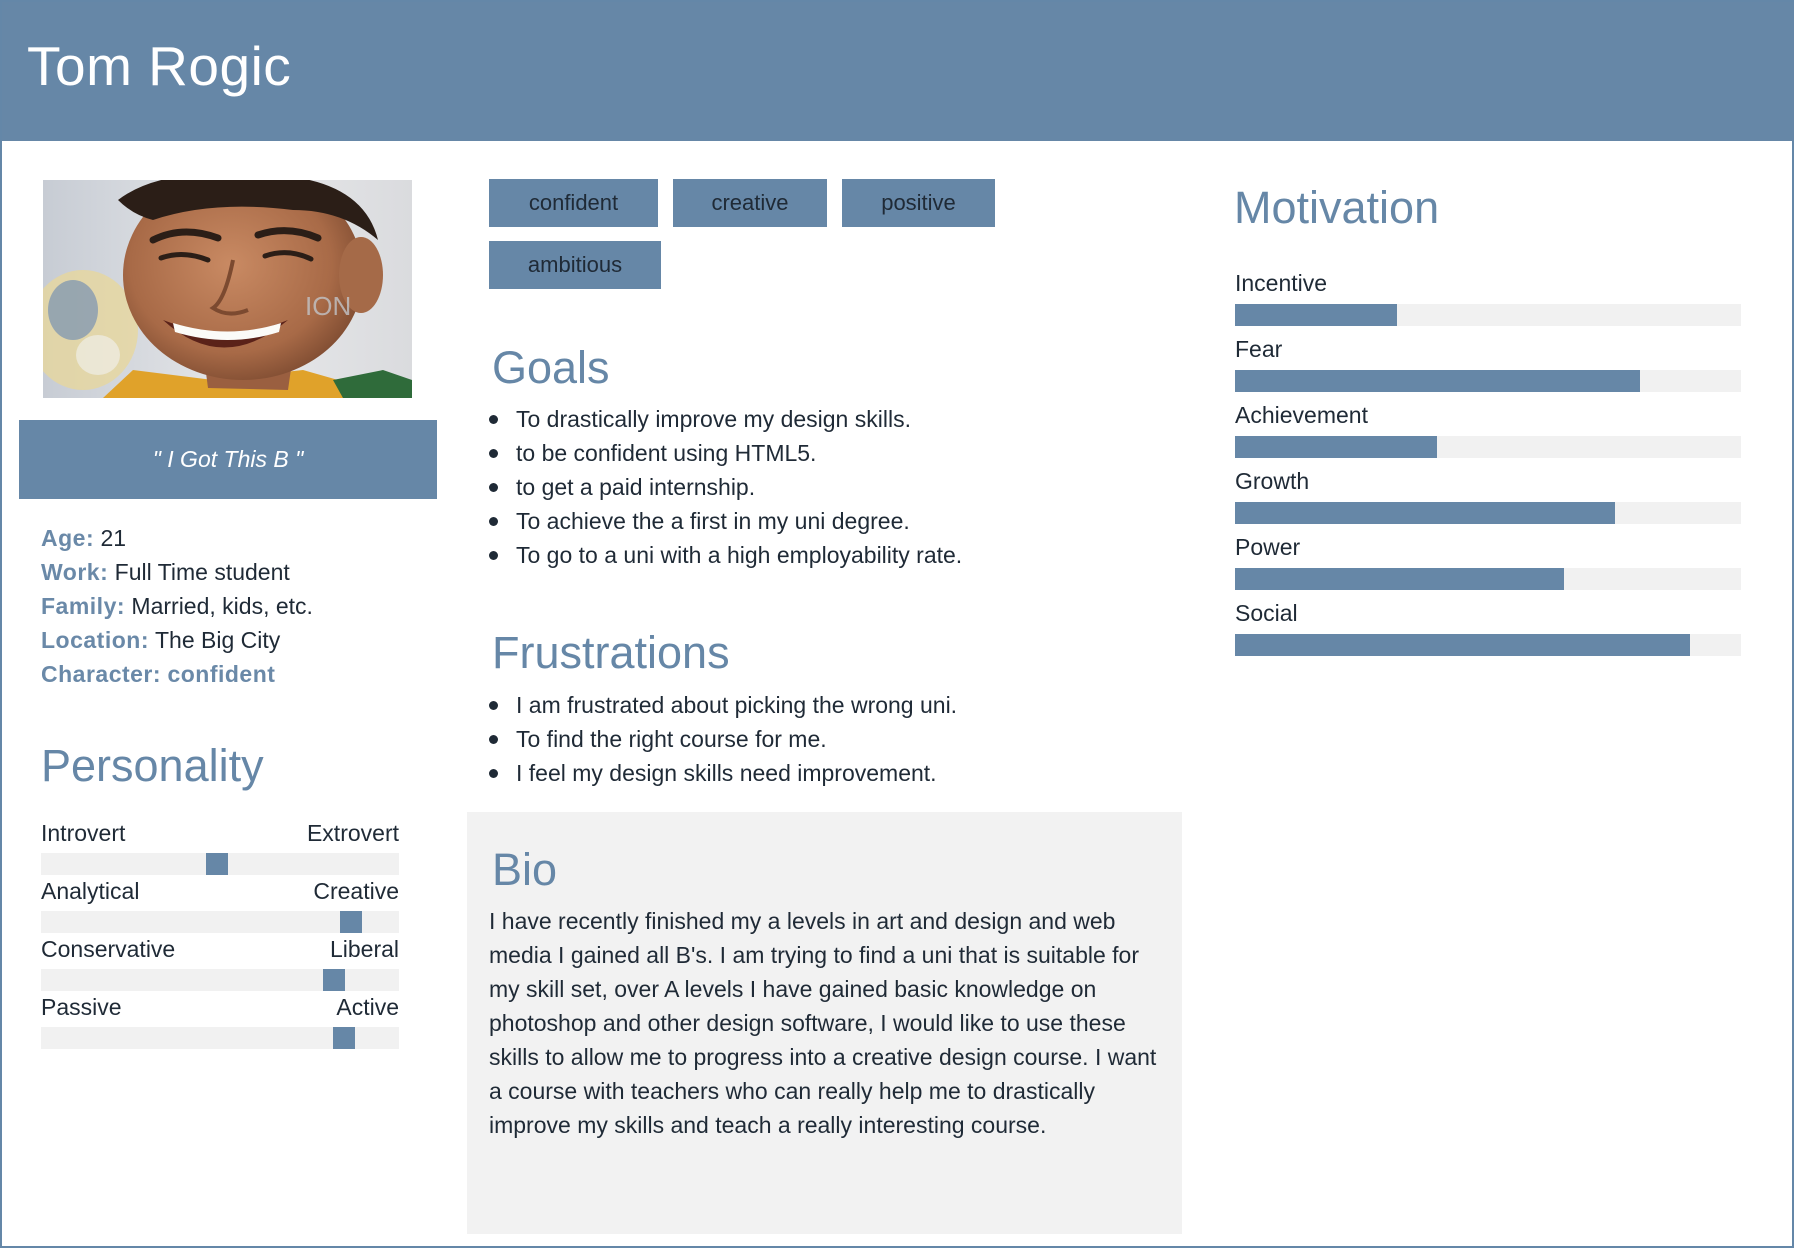 The image size is (1794, 1248). What do you see at coordinates (725, 453) in the screenshot?
I see `list-item: to be confident using HTML5.` at bounding box center [725, 453].